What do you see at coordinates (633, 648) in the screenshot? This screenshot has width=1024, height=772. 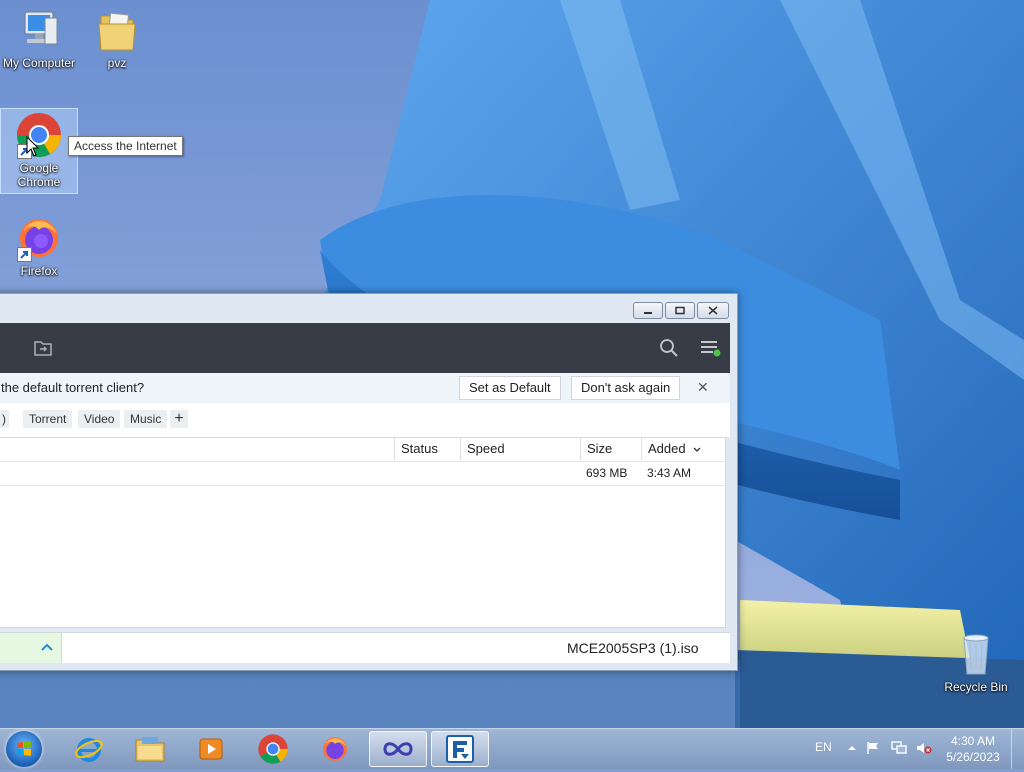 I see `selected-file-name: MCE2005SP3 (1).iso` at bounding box center [633, 648].